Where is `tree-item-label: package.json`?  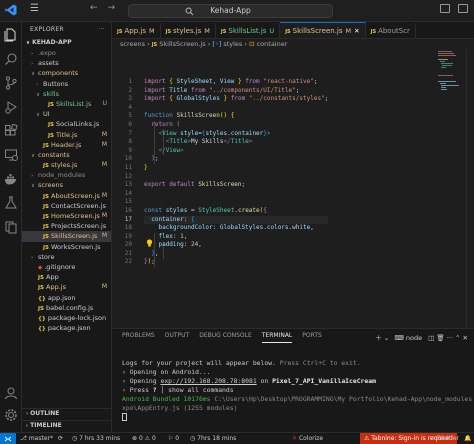 tree-item-label: package.json is located at coordinates (69, 328).